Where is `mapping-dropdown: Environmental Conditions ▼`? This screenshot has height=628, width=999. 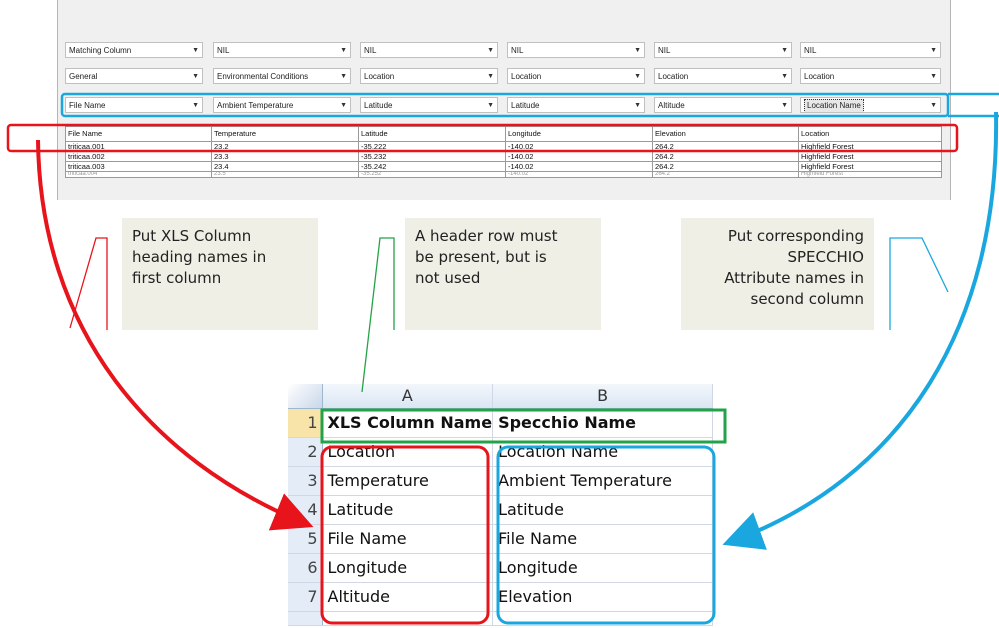 mapping-dropdown: Environmental Conditions ▼ is located at coordinates (282, 76).